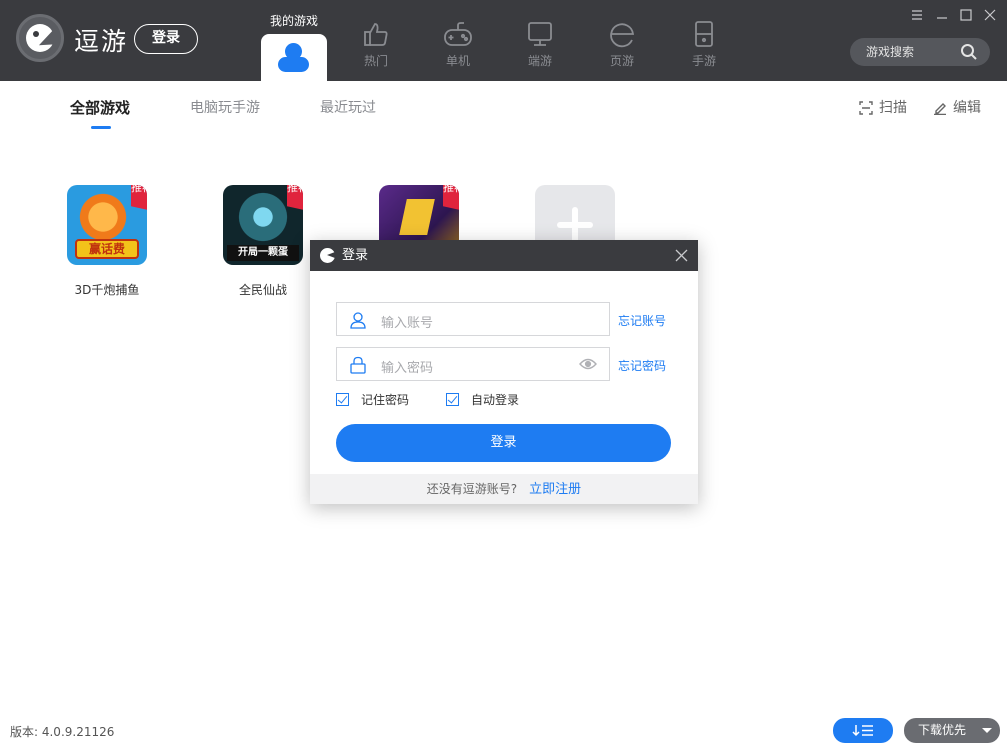  I want to click on tab-client-label: 端游, so click(539, 61).